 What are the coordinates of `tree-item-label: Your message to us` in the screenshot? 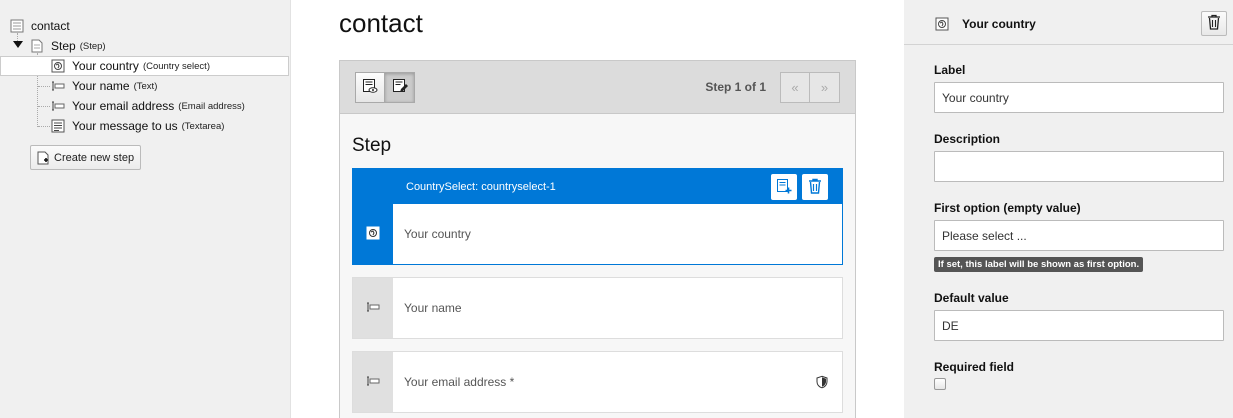 It's located at (125, 126).